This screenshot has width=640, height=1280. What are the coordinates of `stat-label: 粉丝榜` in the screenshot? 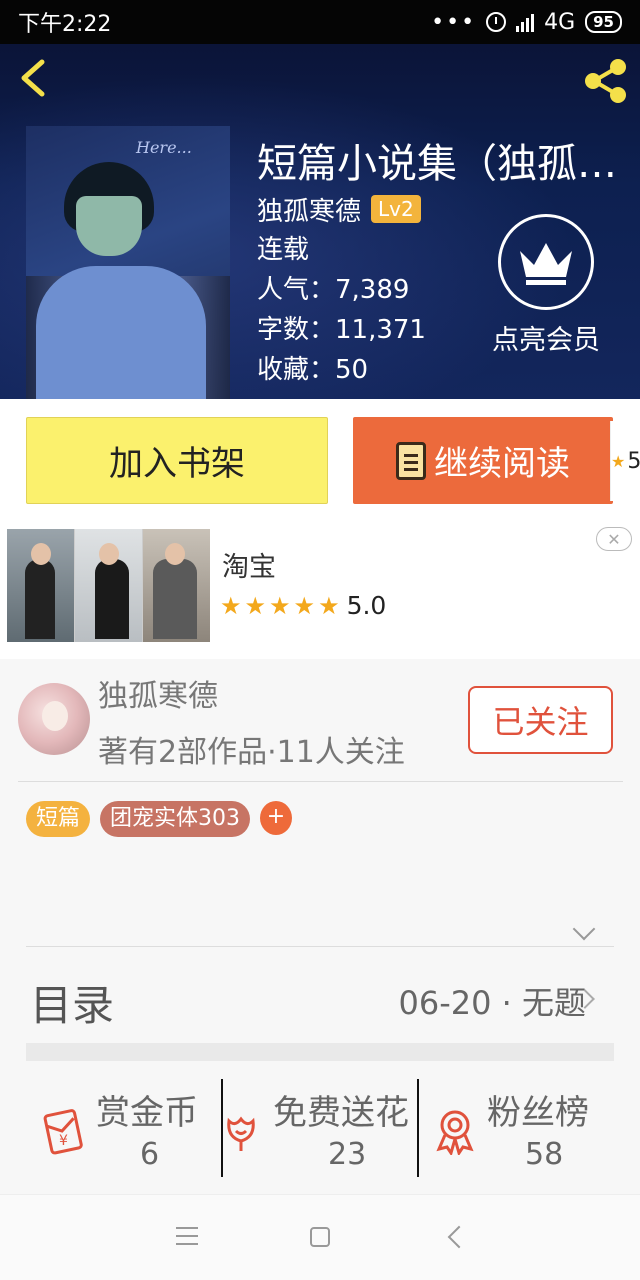 It's located at (538, 1113).